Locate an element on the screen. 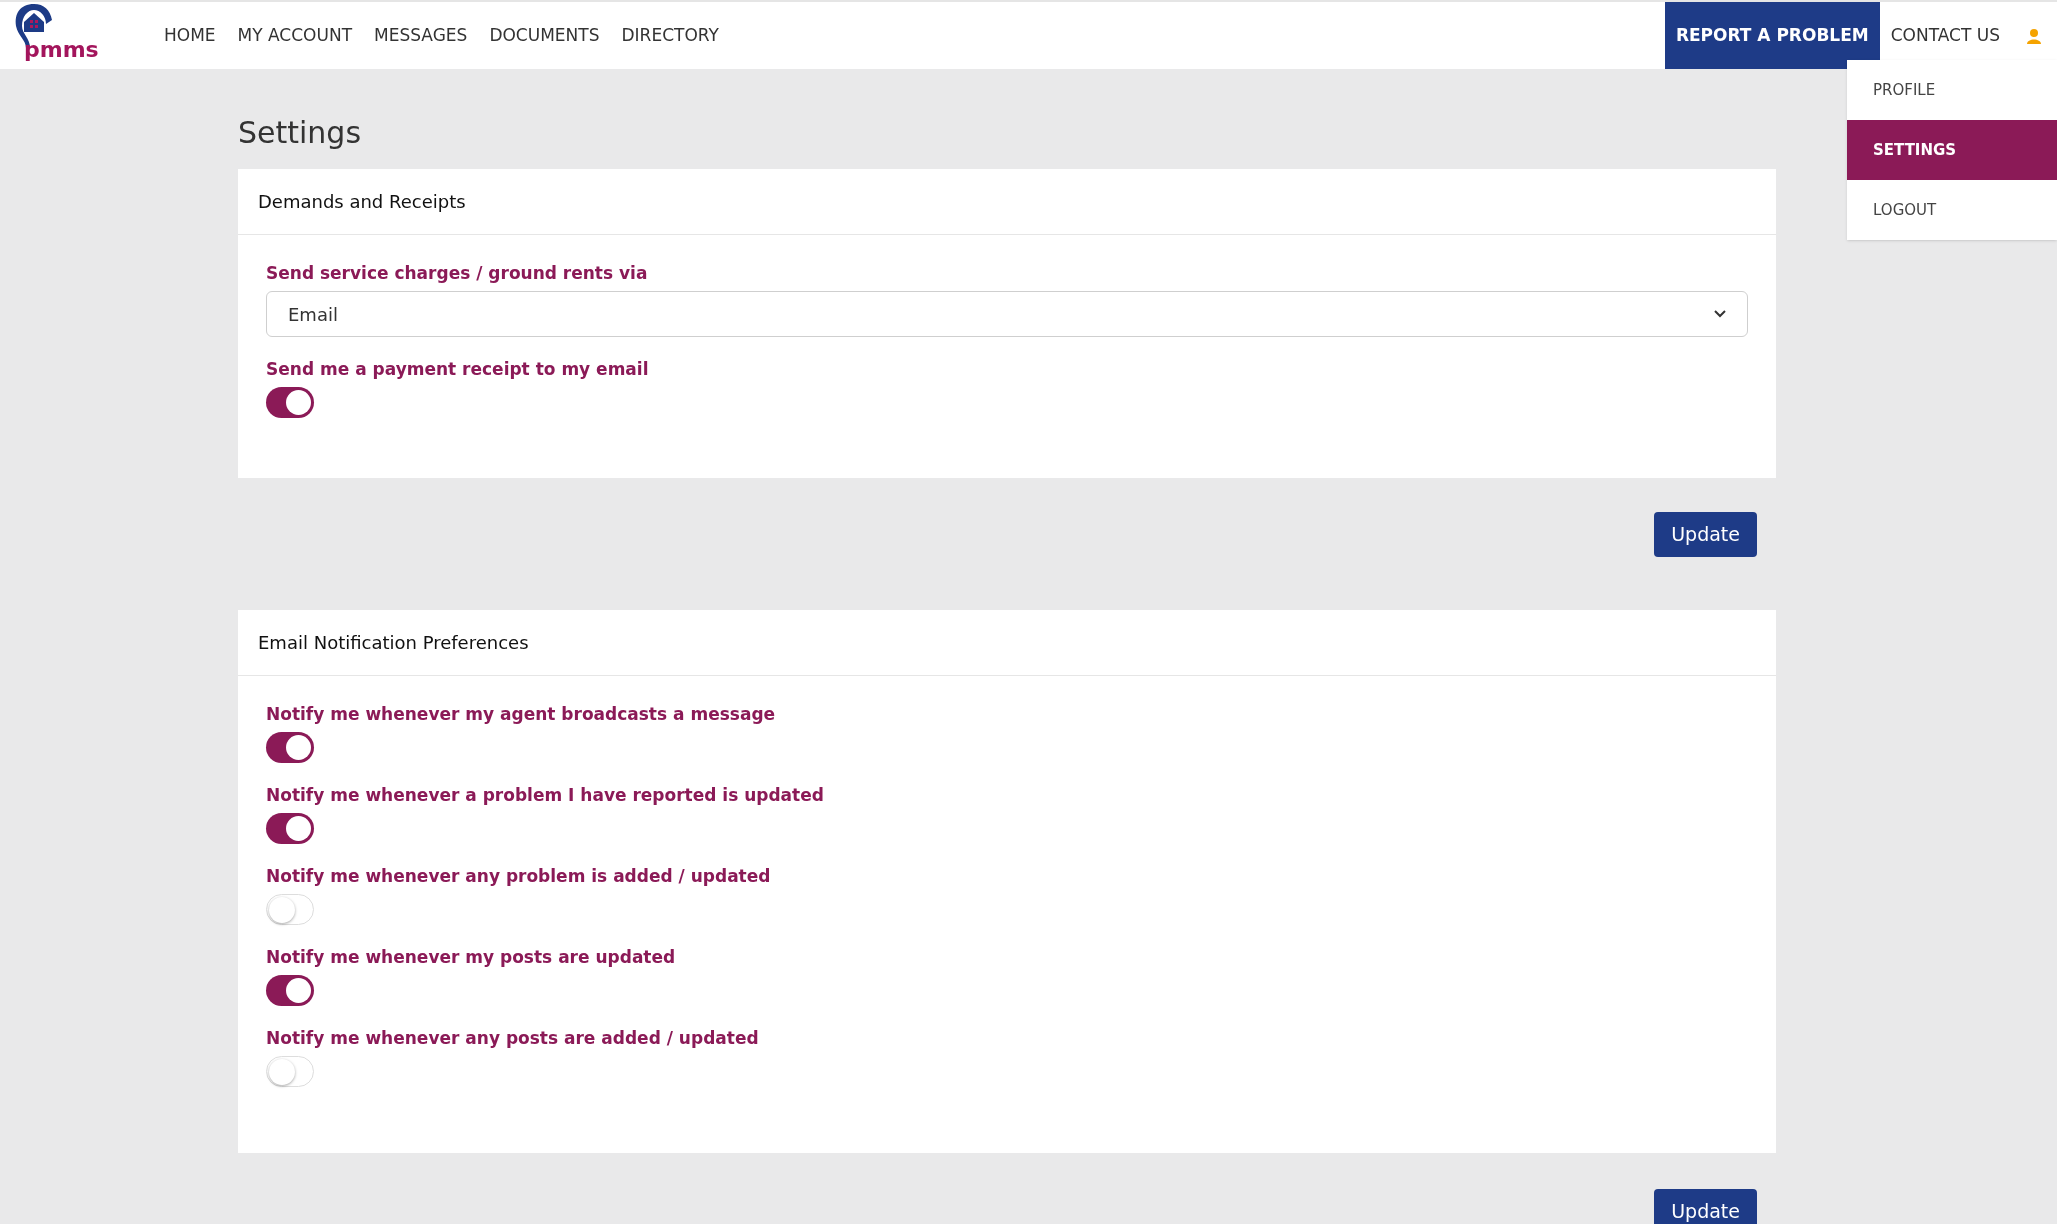  field-label: Notify me whenever a problem I have reported is updated is located at coordinates (545, 795).